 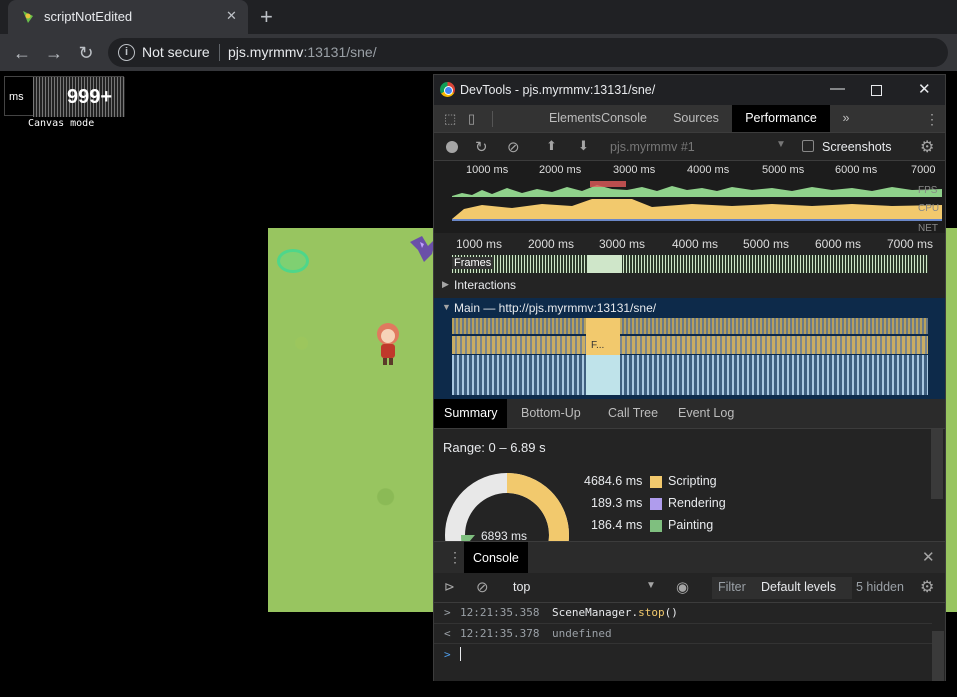 I want to click on details-tab-bar: Summary Bottom-Up Call Tree Event Log, so click(x=689, y=414).